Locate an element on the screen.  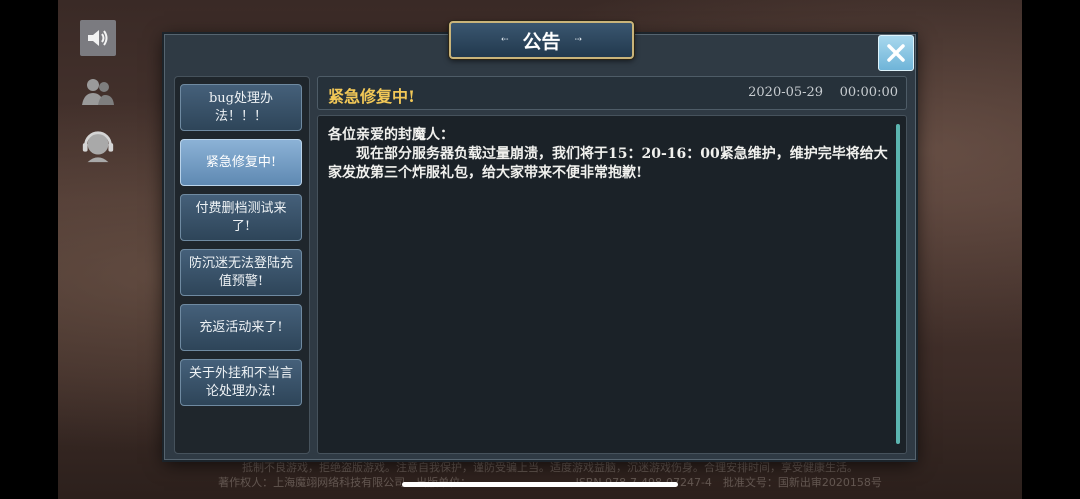
ornament-left-icon: ⇠ is located at coordinates (504, 40).